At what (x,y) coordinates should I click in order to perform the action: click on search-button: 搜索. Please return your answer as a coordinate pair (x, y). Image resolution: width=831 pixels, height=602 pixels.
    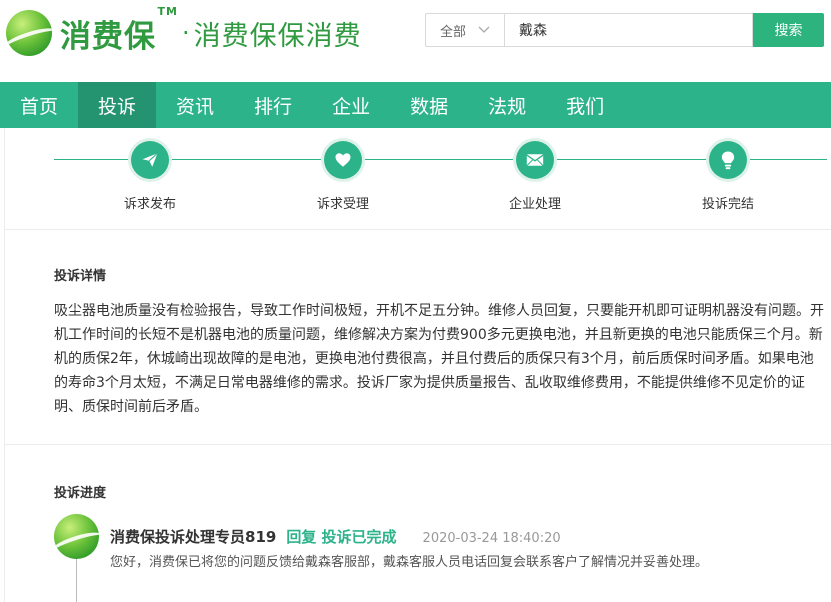
    Looking at the image, I should click on (788, 30).